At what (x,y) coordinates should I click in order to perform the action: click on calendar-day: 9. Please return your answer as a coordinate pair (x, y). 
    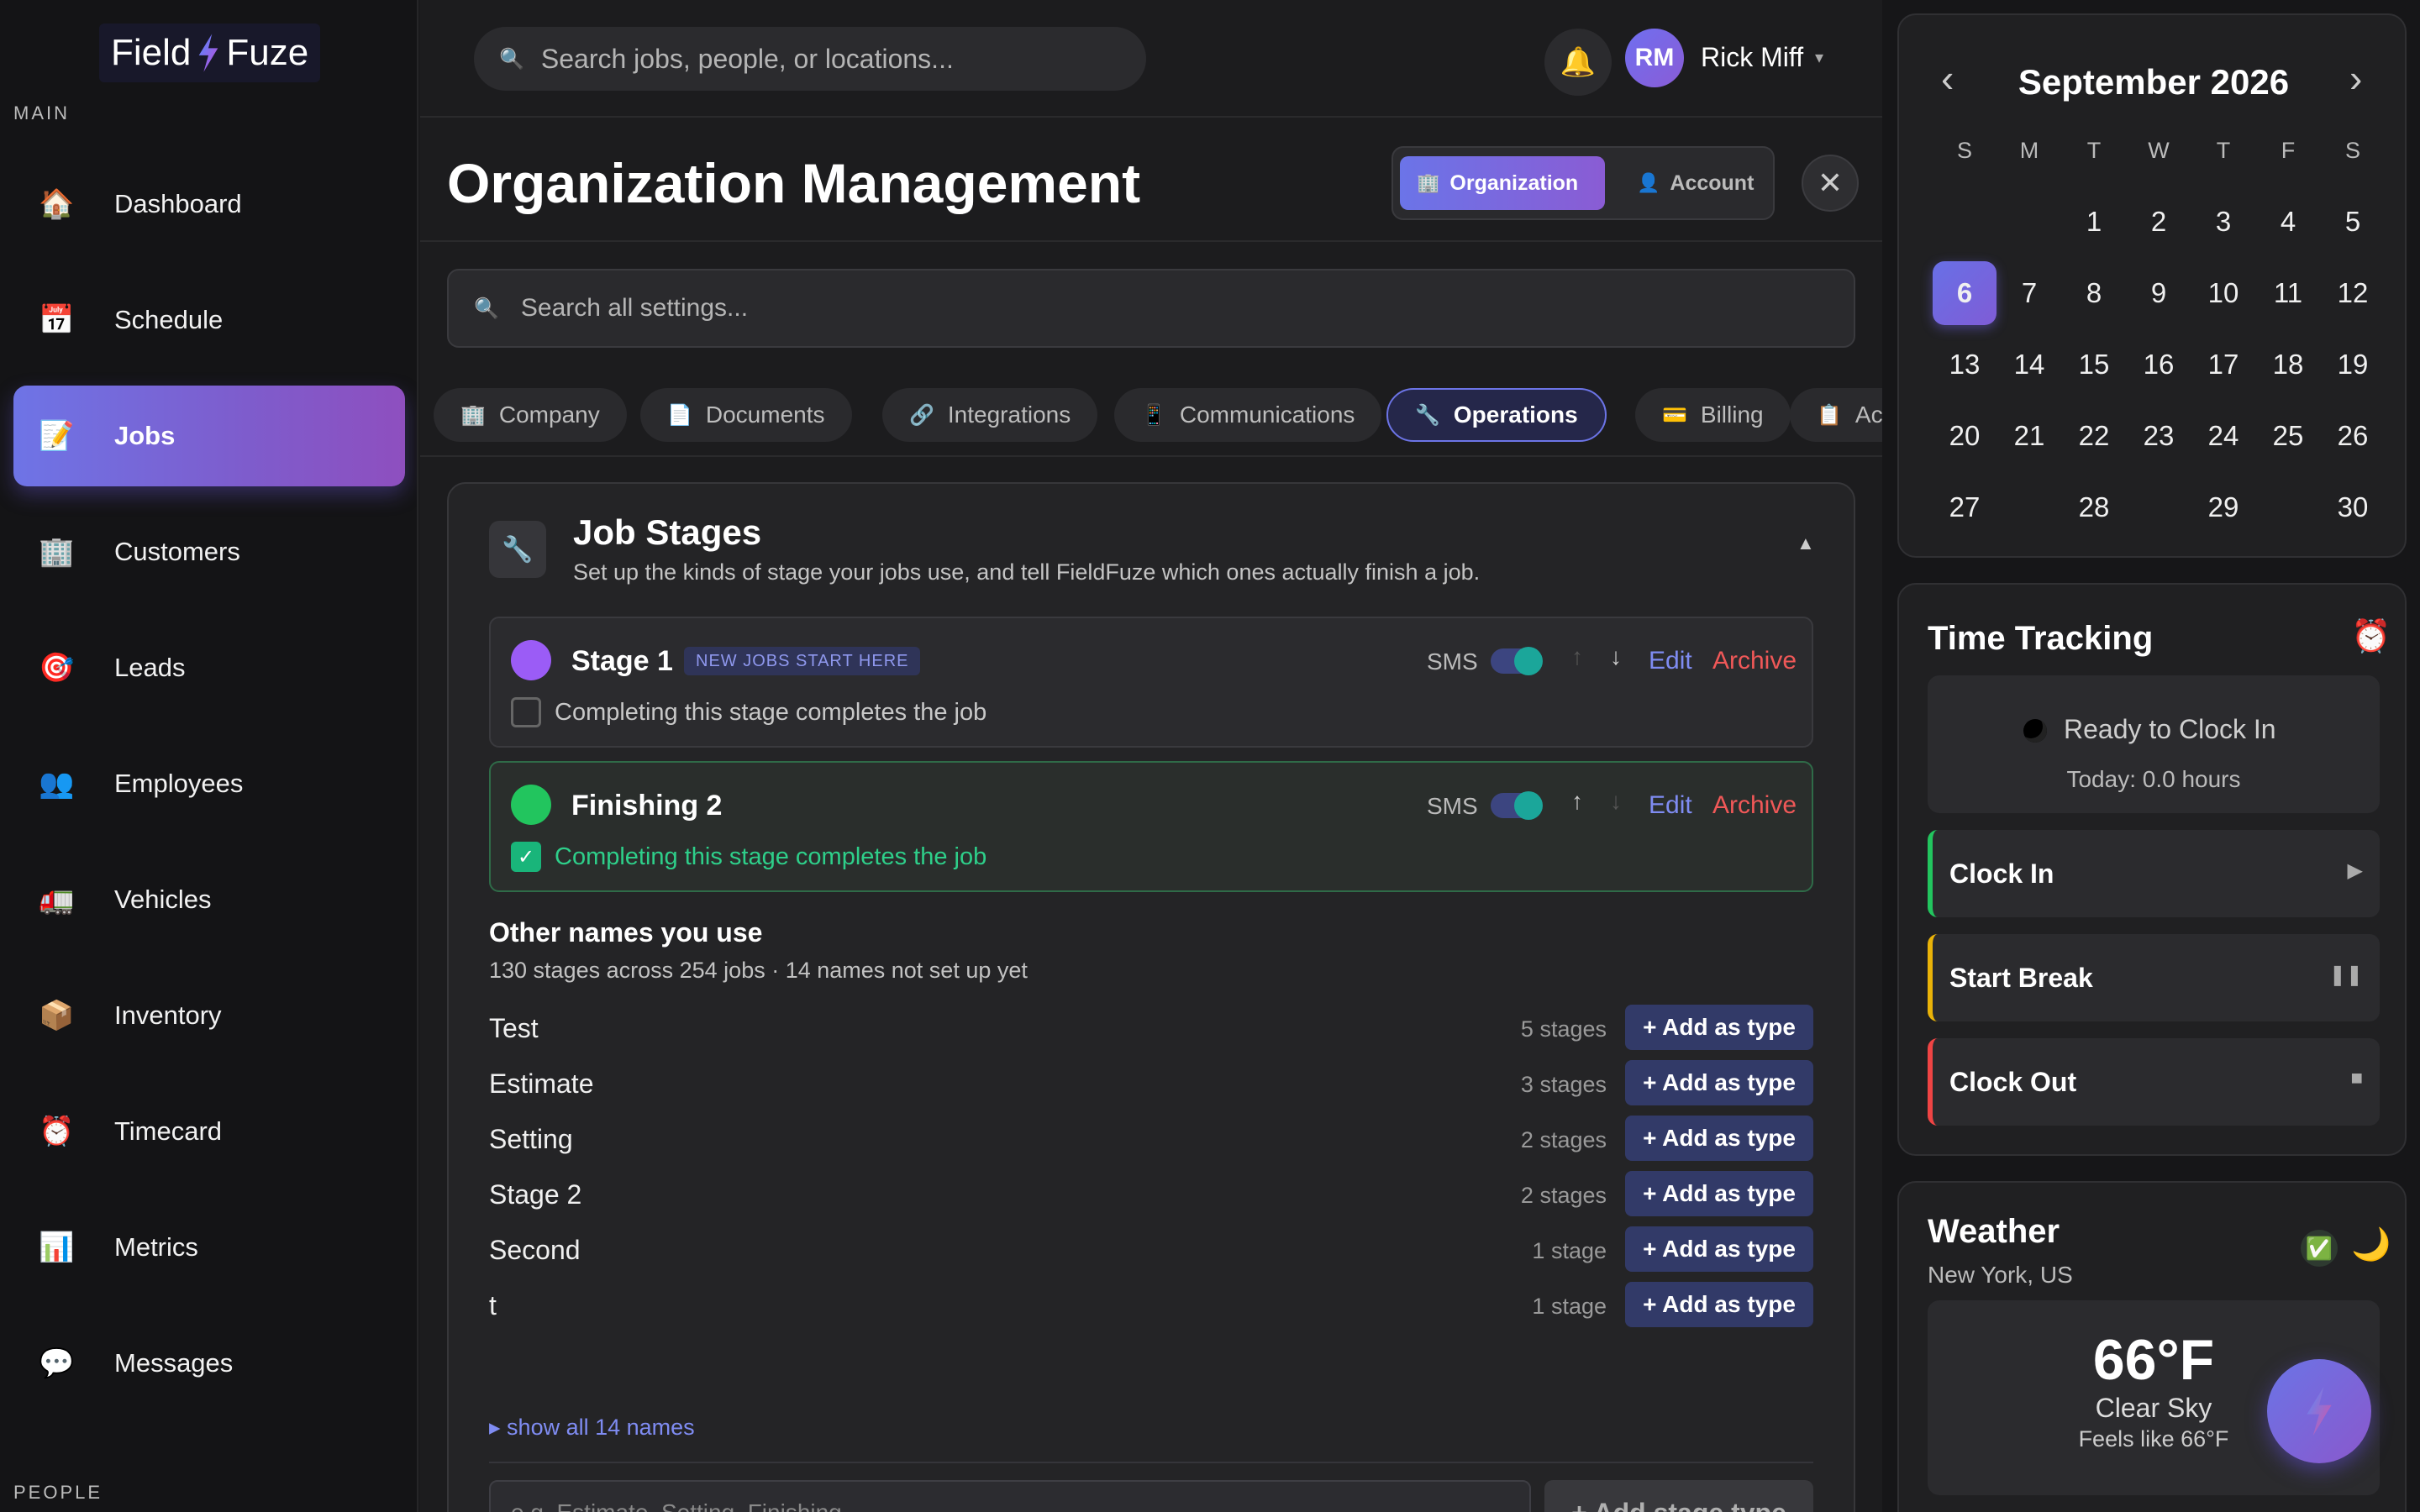
    Looking at the image, I should click on (2159, 293).